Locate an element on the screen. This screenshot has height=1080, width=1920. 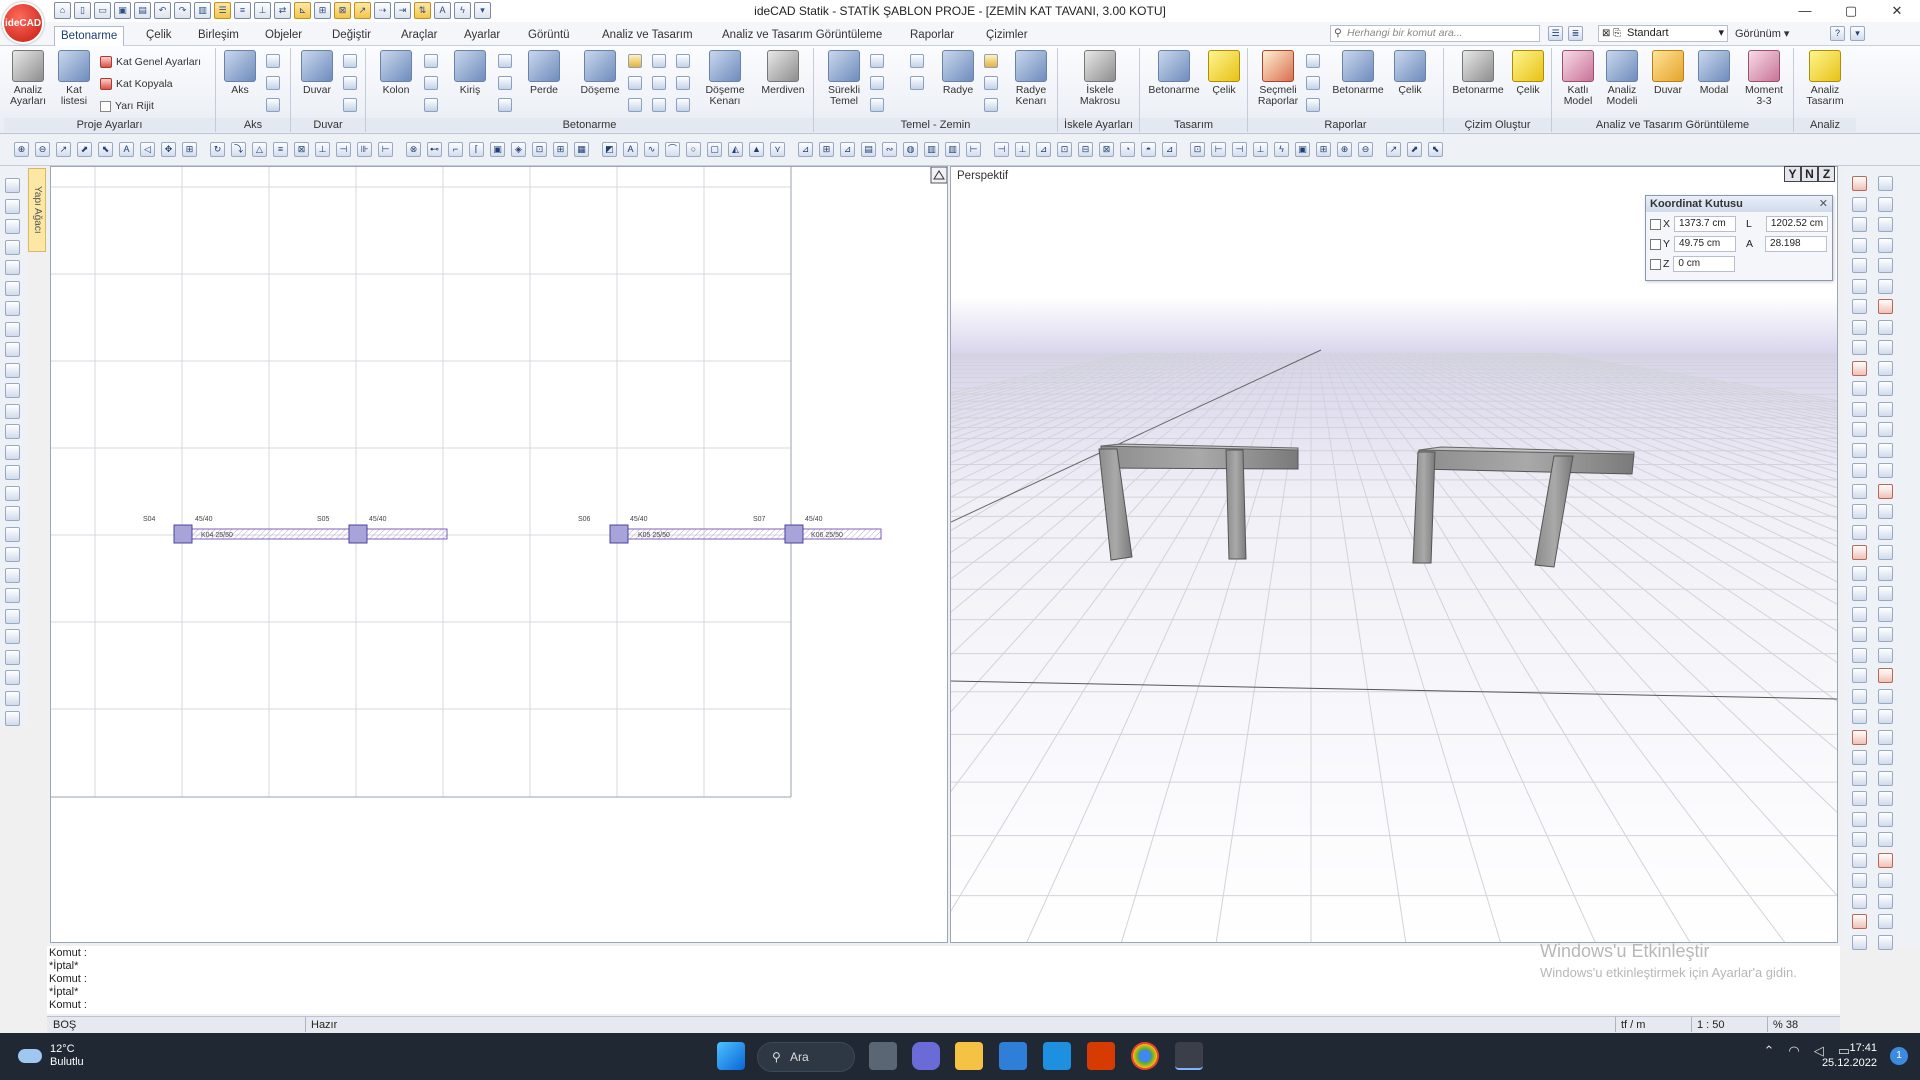
axis-tool-icon is located at coordinates (273, 61).